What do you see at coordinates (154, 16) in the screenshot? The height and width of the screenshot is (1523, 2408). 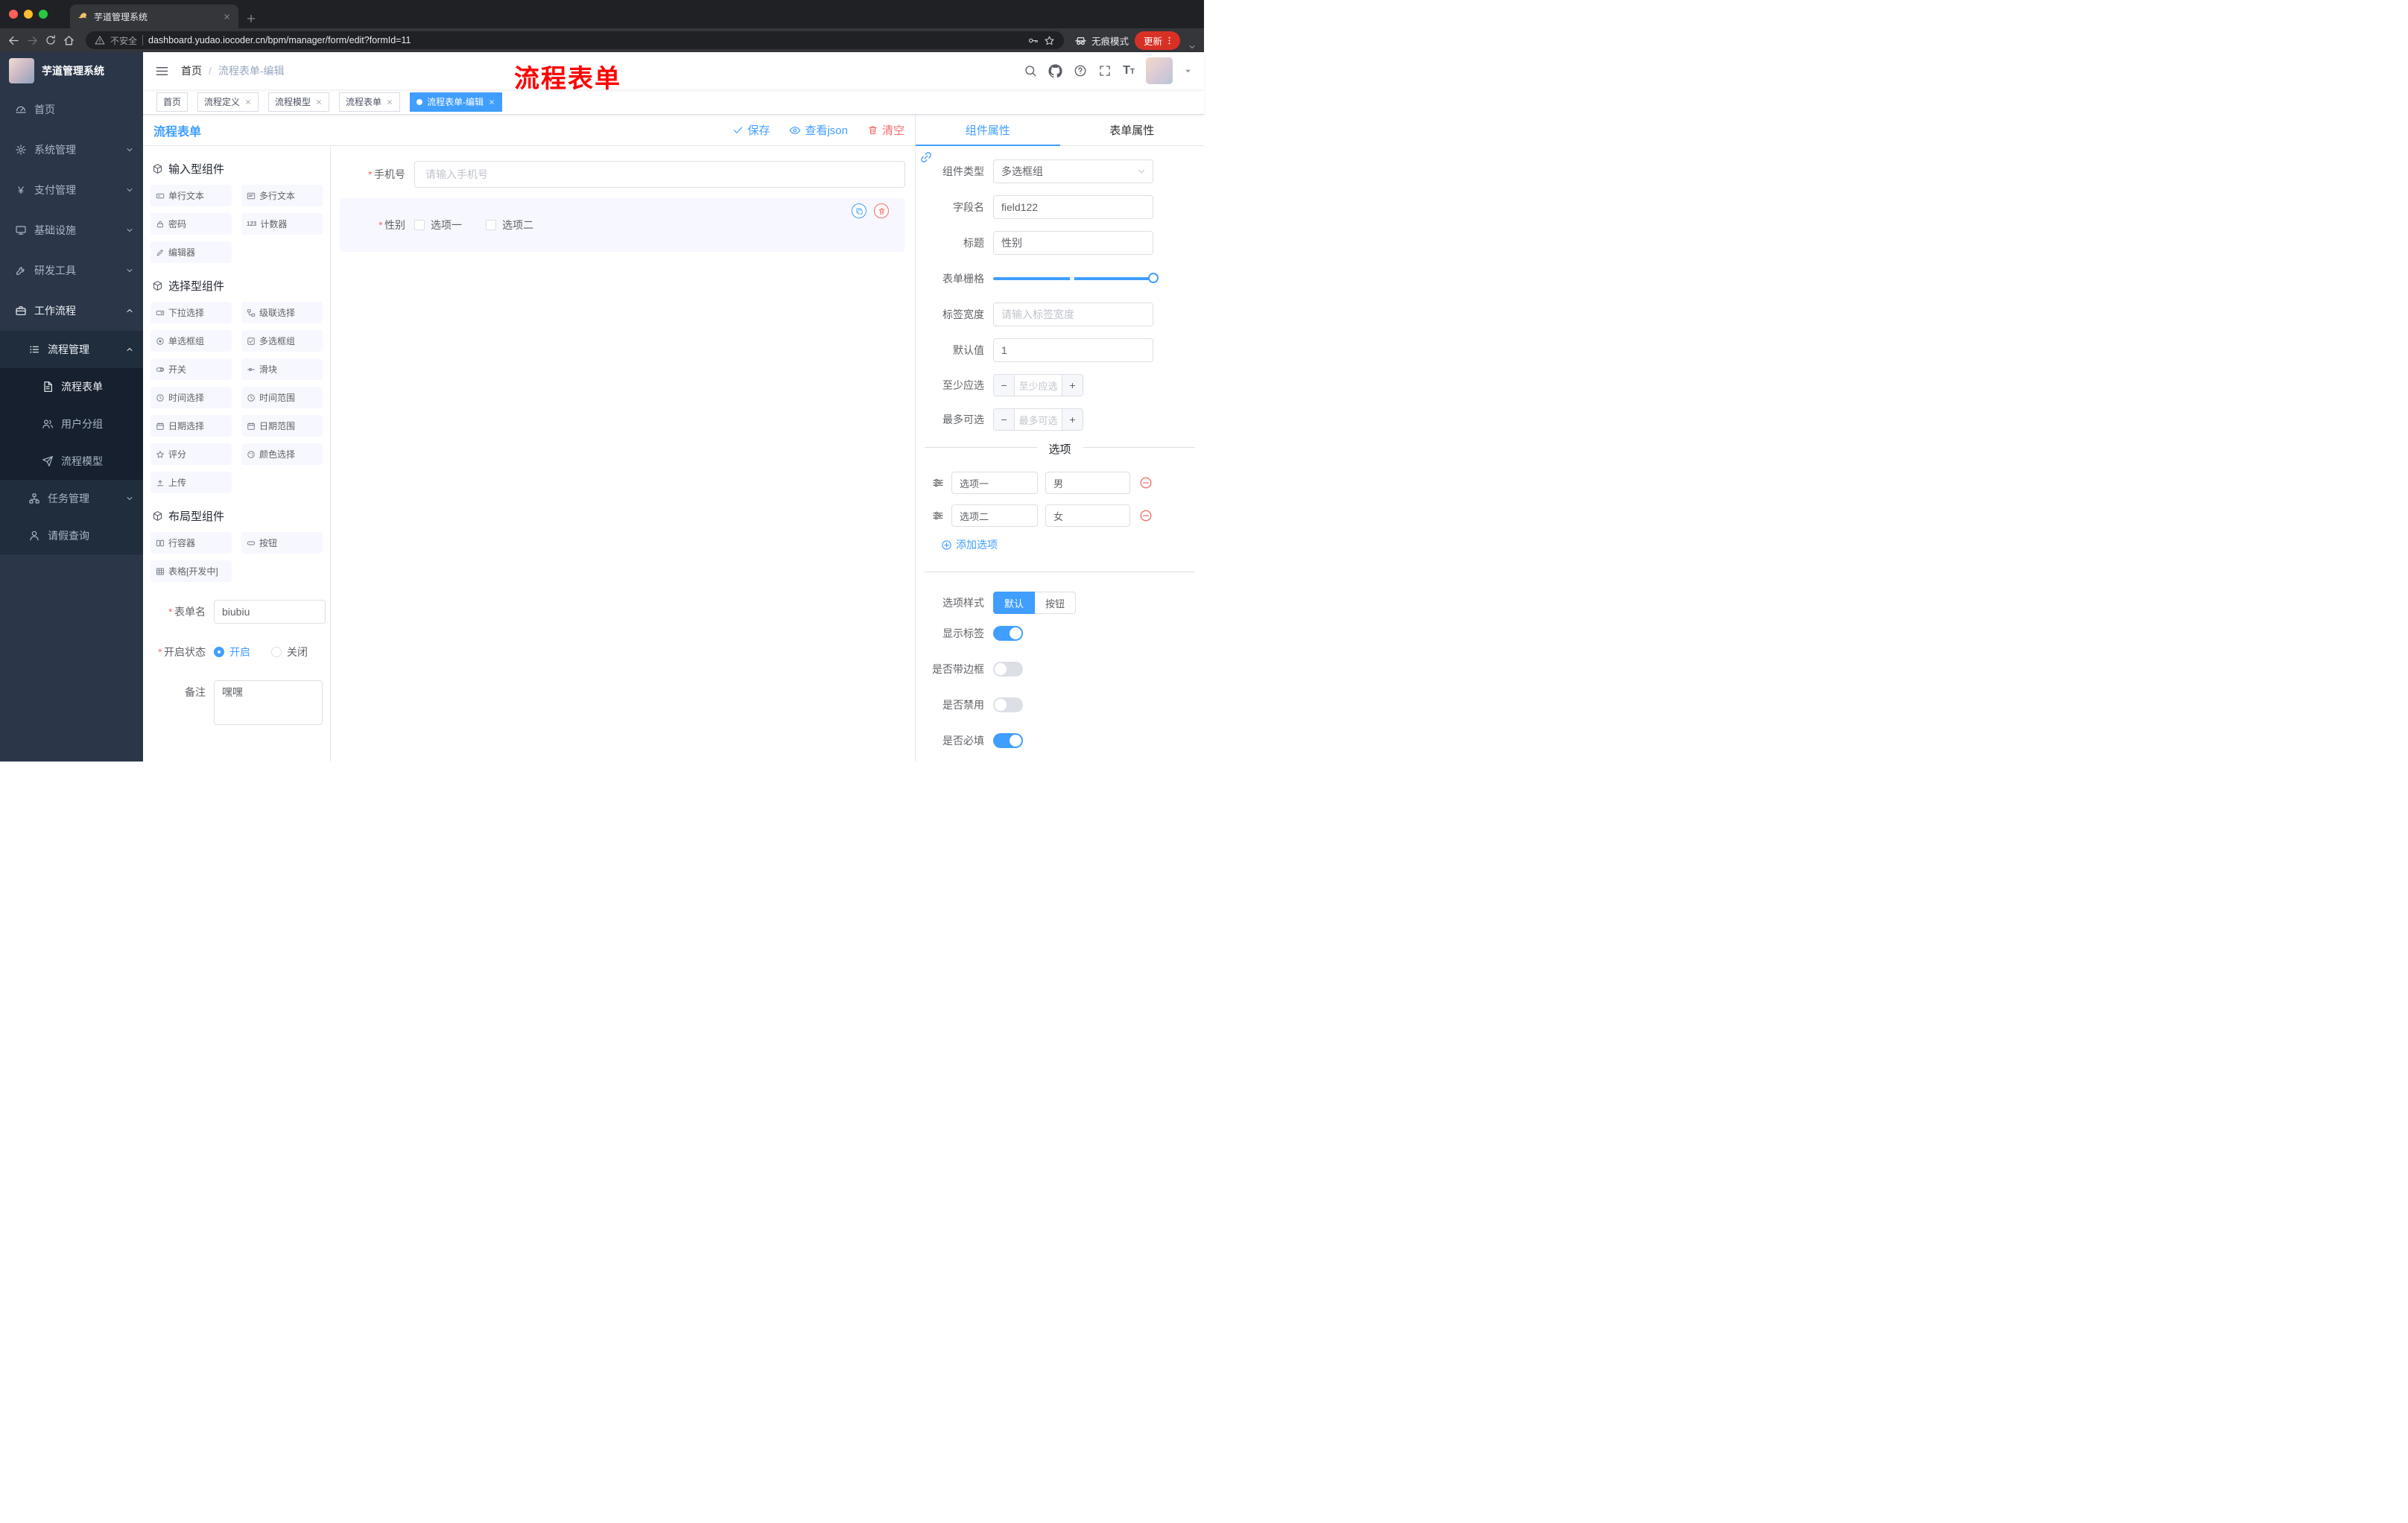 I see `browser-tab: 芋道管理系统` at bounding box center [154, 16].